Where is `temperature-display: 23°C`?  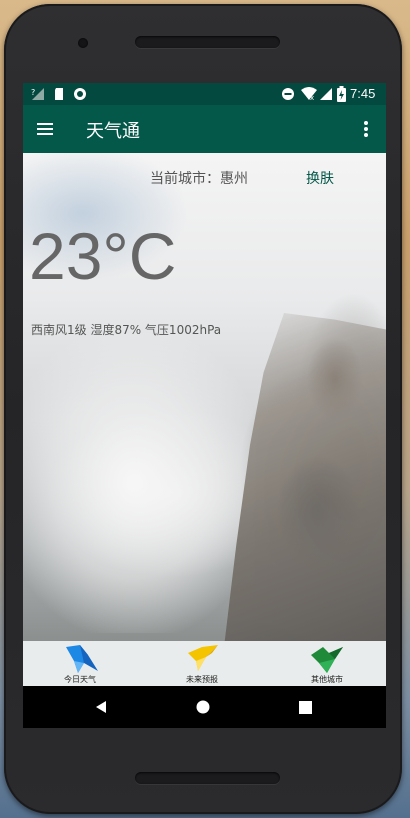
temperature-display: 23°C is located at coordinates (103, 256).